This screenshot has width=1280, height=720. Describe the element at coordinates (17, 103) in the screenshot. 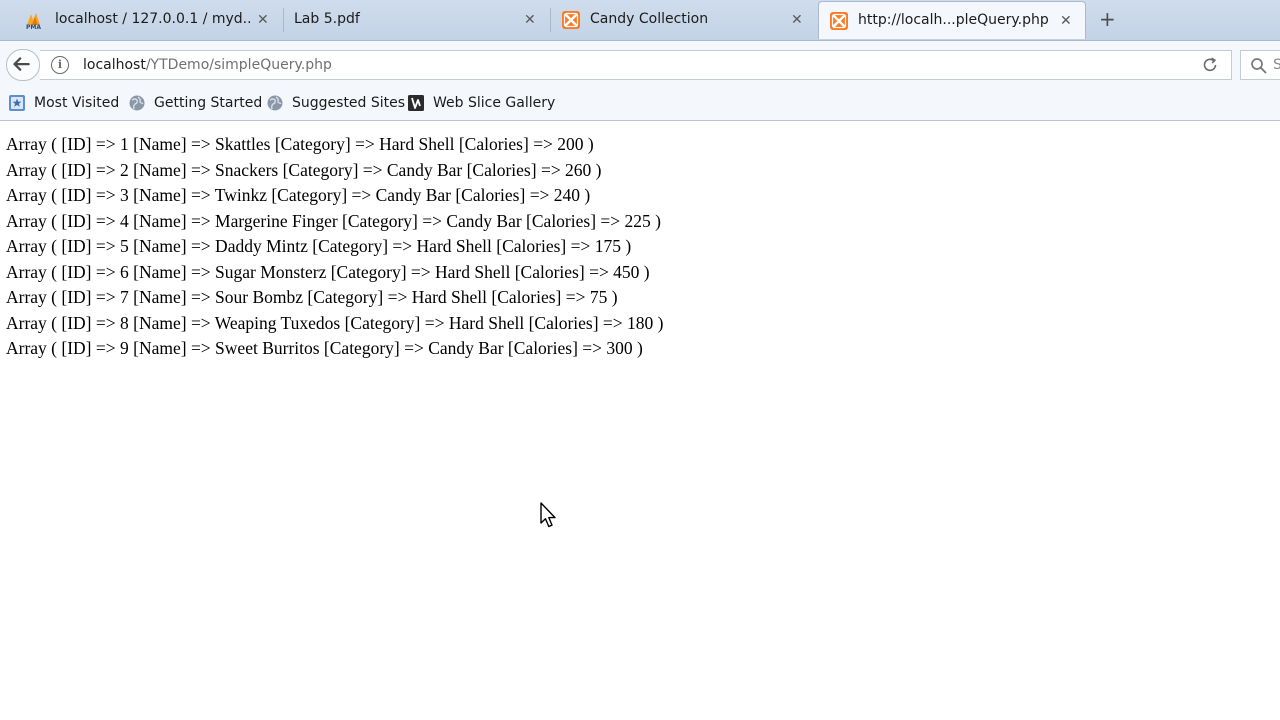

I see `bookmark-star-icon` at that location.